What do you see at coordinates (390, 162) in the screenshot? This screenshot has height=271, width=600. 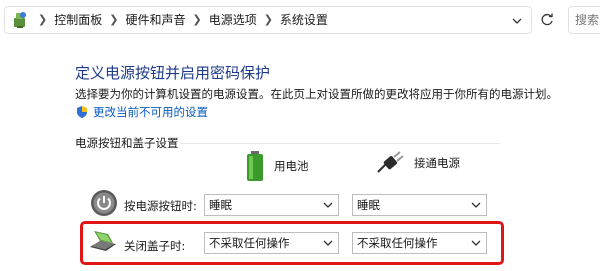 I see `power-plug-icon` at bounding box center [390, 162].